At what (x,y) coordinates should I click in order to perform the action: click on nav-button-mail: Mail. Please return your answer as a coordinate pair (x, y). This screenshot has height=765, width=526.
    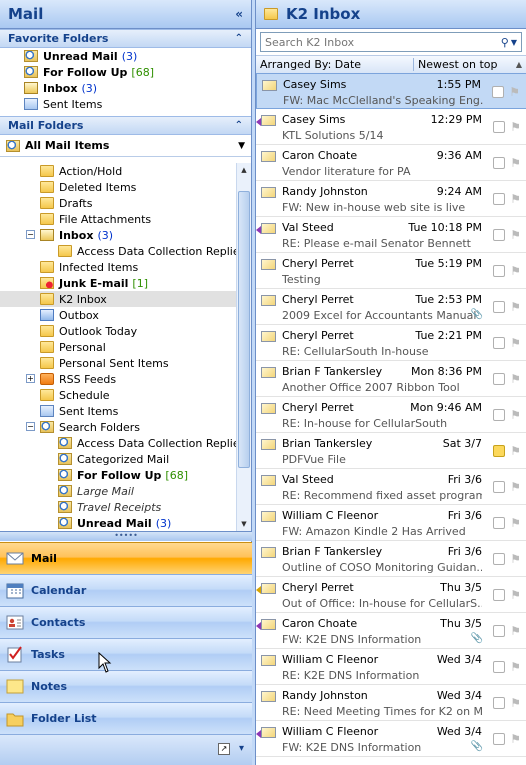
    Looking at the image, I should click on (126, 558).